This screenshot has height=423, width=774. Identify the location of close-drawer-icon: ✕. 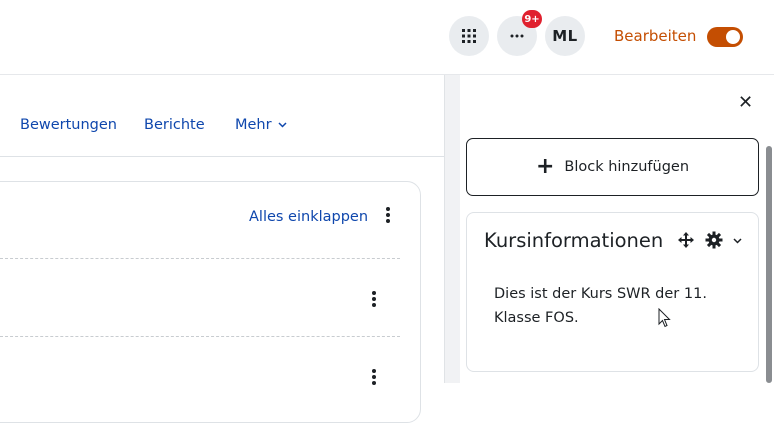
(745, 102).